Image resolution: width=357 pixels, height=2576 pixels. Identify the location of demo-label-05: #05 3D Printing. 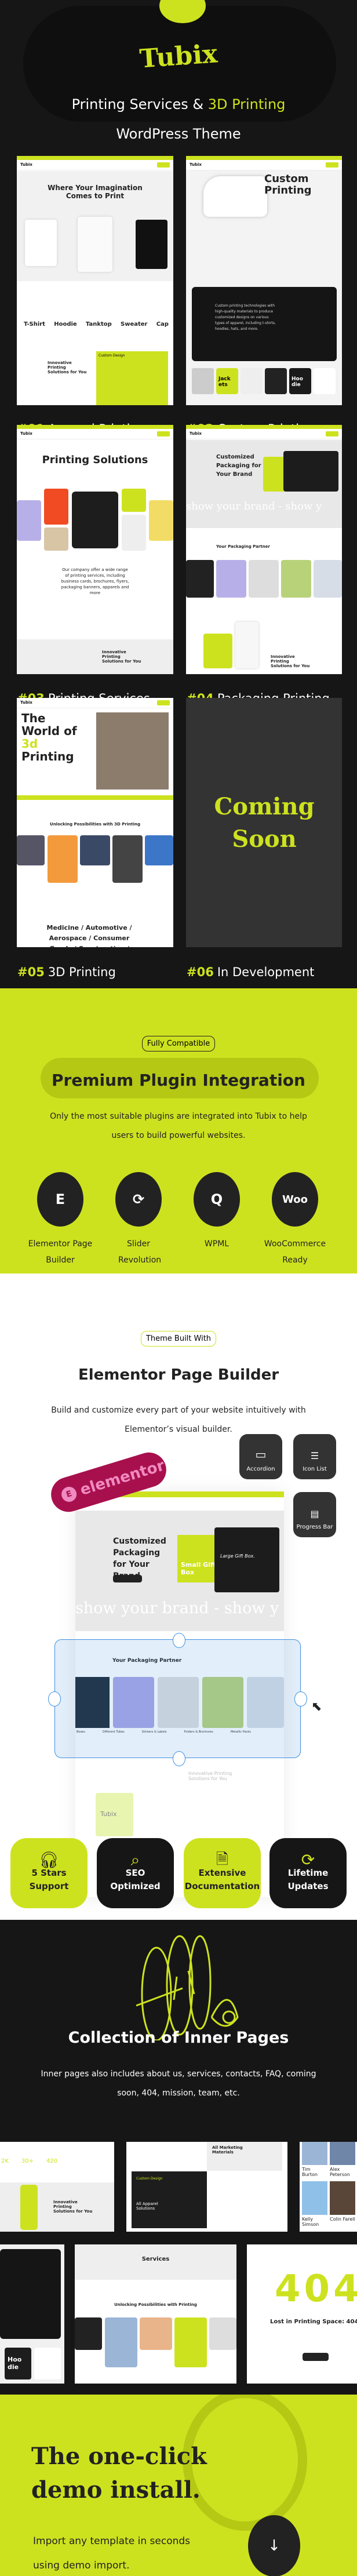
(67, 972).